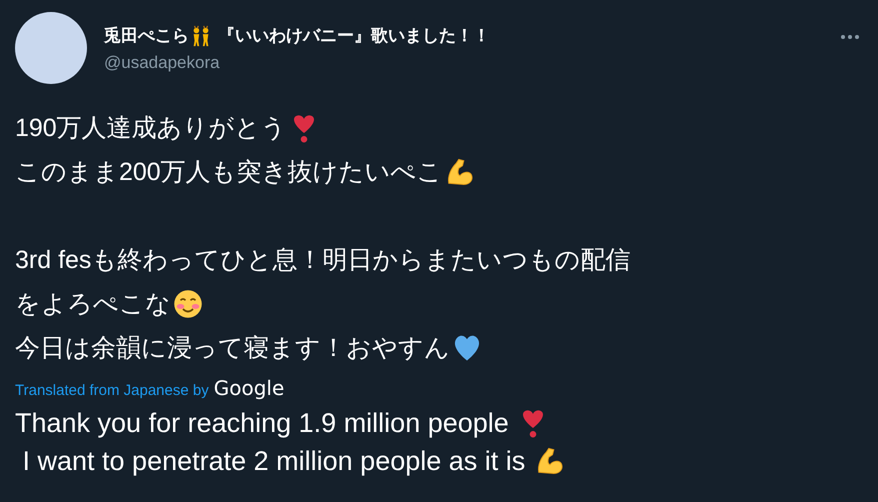 This screenshot has width=878, height=502. I want to click on display-name: 兎田ぺこら, so click(146, 36).